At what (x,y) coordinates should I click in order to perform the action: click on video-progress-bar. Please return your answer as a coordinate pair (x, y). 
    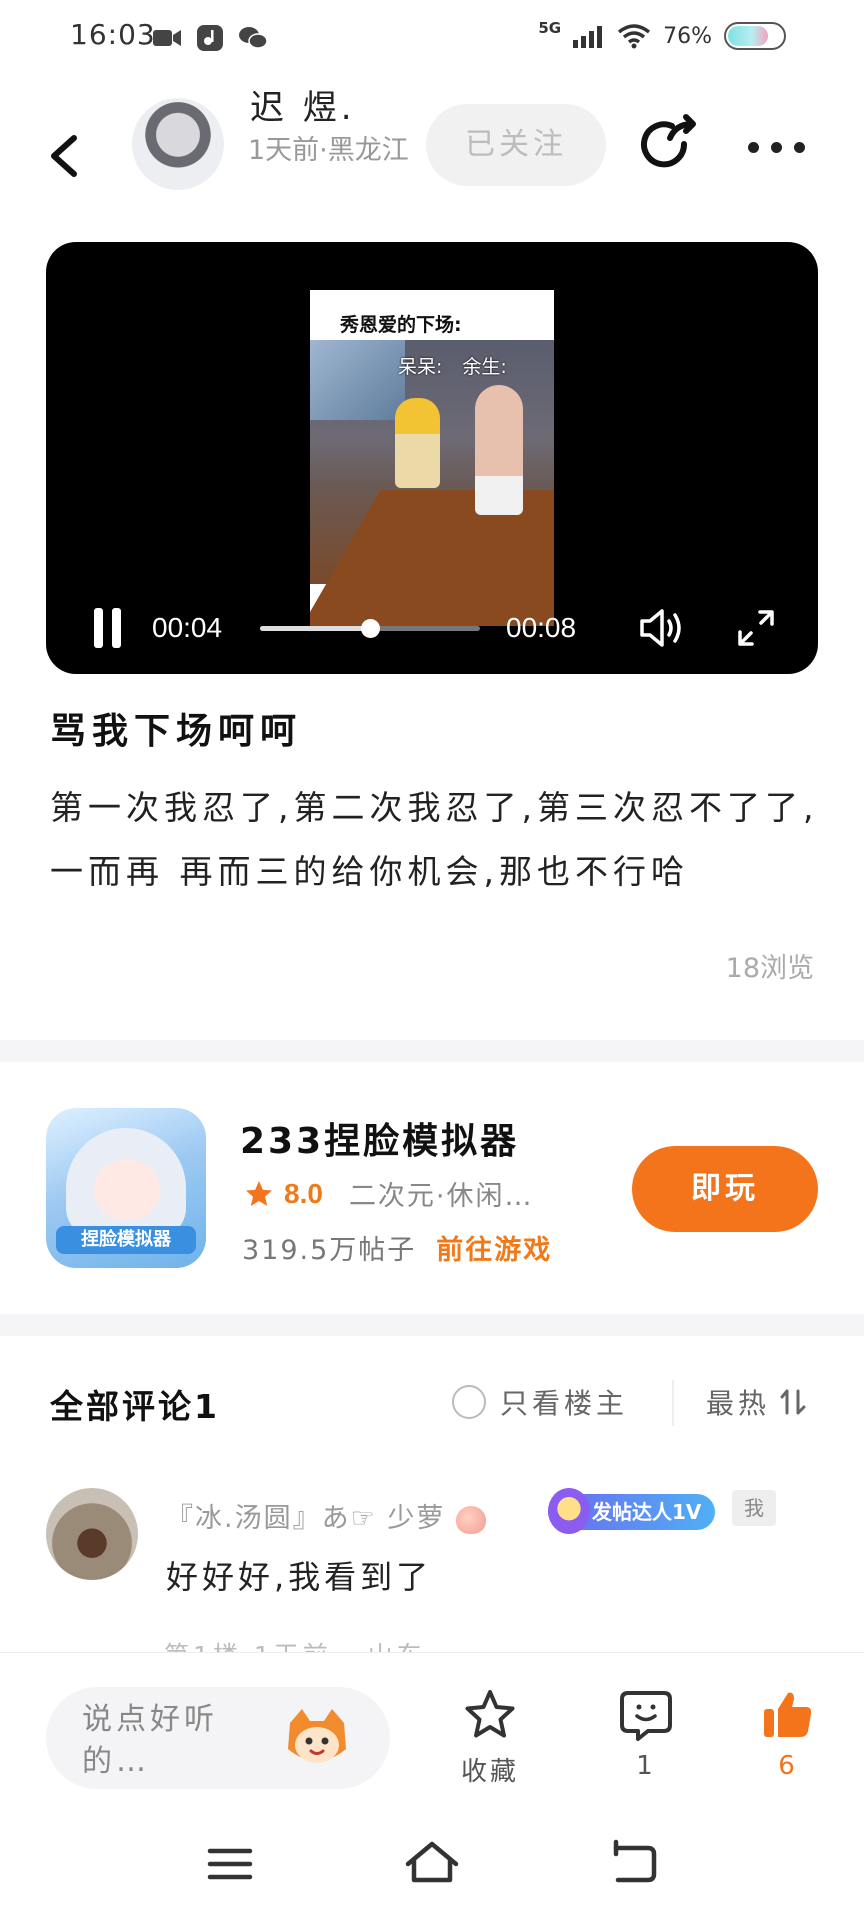
    Looking at the image, I should click on (370, 628).